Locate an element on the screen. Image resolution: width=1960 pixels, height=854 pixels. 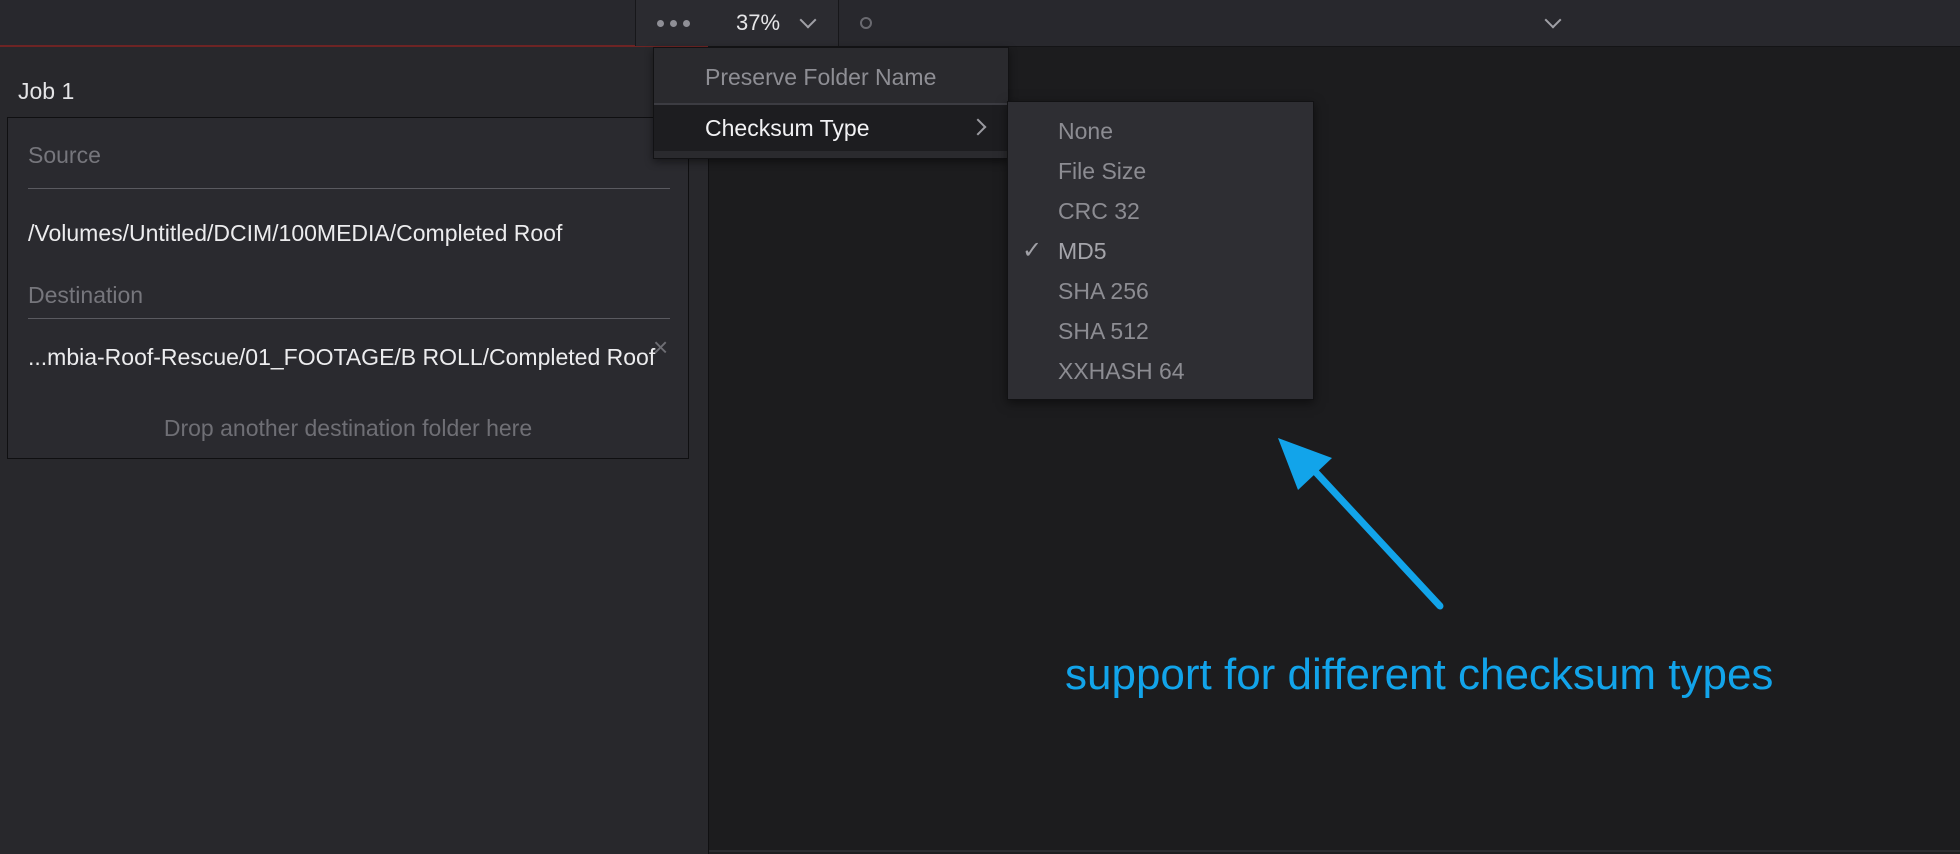
remove-destination-icon: × is located at coordinates (660, 347).